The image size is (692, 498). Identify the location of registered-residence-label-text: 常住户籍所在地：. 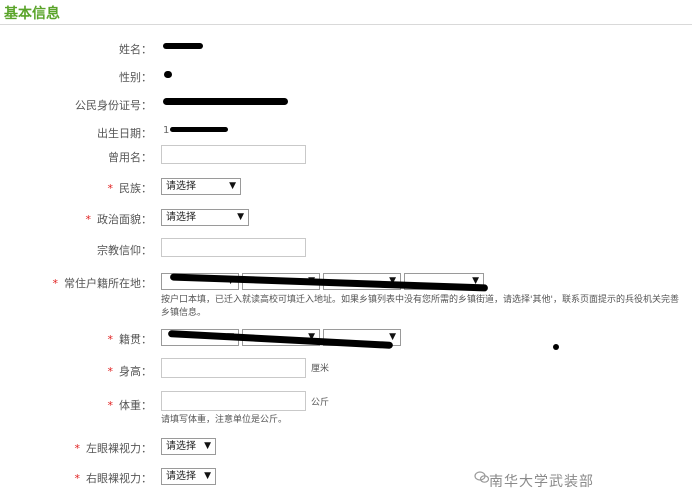
(108, 283).